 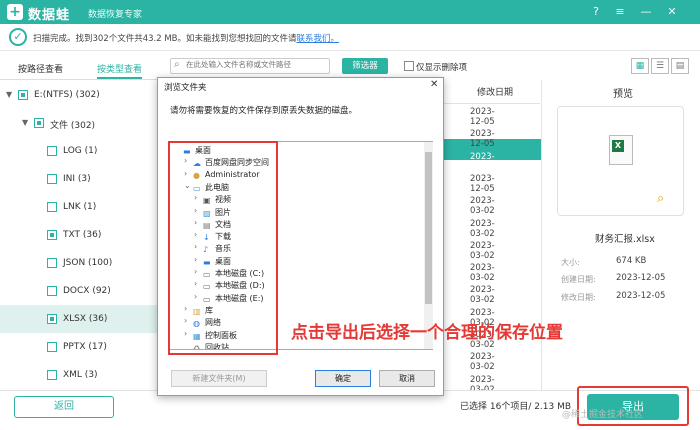 I want to click on preview-divider, so click(x=541, y=235).